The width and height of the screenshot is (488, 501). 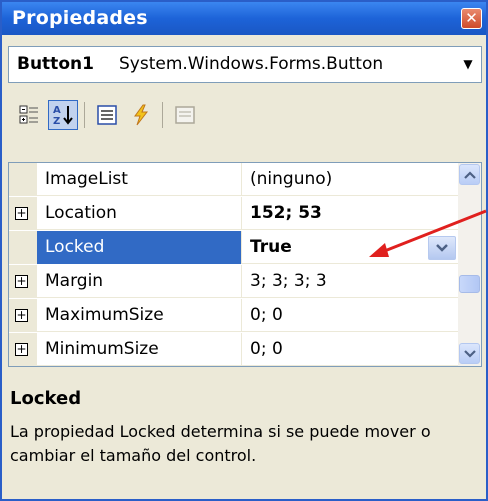 I want to click on chevron-up-icon, so click(x=469, y=174).